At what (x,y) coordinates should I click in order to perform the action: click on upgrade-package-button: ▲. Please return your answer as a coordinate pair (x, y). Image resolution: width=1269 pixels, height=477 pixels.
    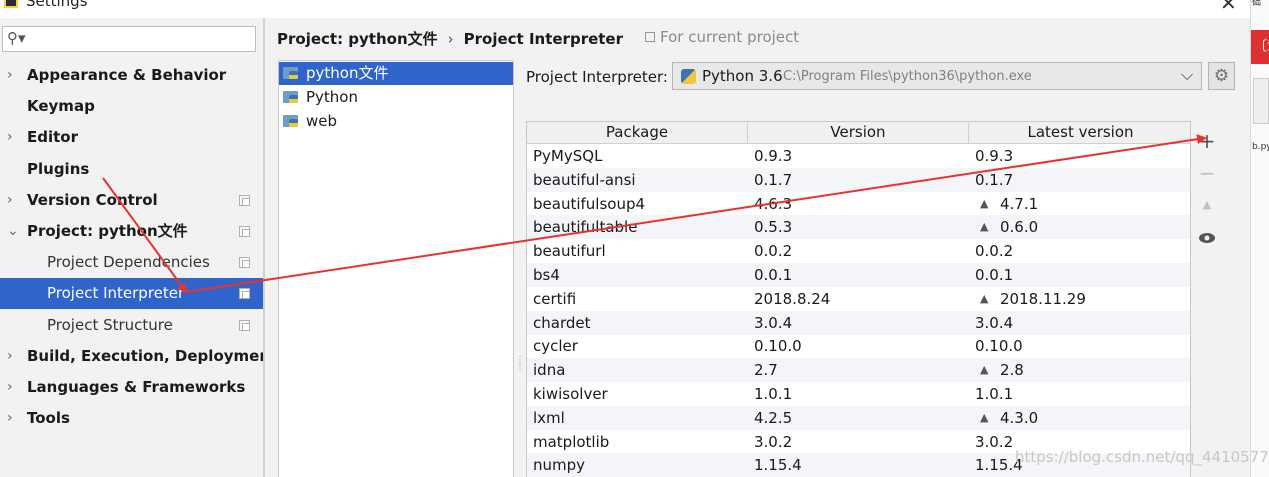
    Looking at the image, I should click on (1207, 205).